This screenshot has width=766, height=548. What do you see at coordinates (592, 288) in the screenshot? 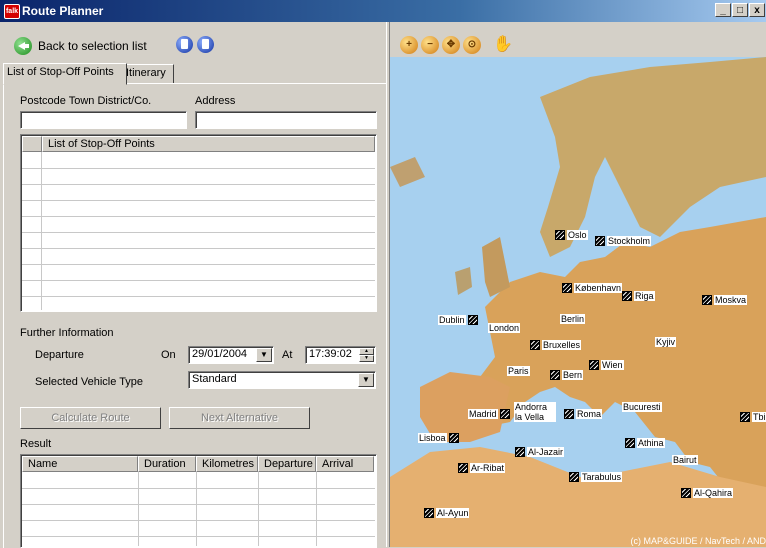
I see `city-kobenhavn: København` at bounding box center [592, 288].